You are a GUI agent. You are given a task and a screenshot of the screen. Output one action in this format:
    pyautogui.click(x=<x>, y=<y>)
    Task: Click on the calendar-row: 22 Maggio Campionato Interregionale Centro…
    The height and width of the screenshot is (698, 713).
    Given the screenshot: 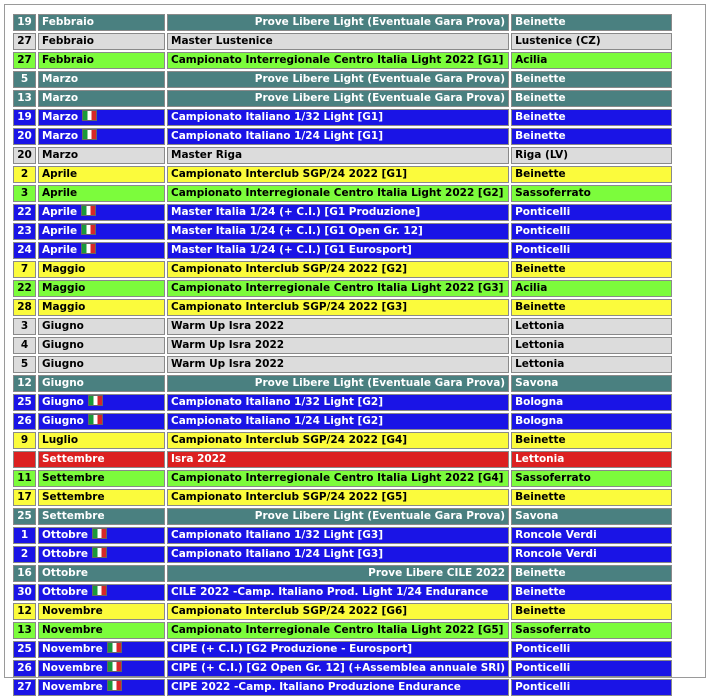 What is the action you would take?
    pyautogui.click(x=343, y=288)
    